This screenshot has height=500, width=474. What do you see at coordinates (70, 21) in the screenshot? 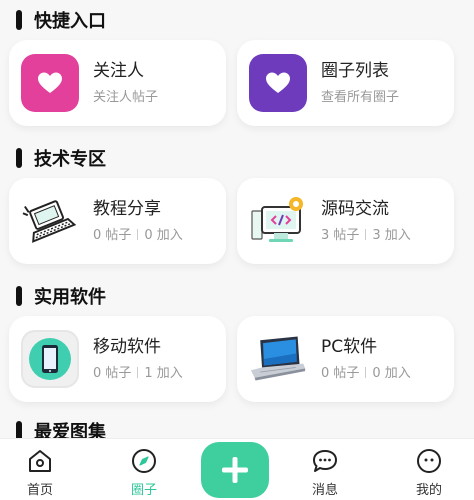
I see `section-title-text: 快捷入口` at bounding box center [70, 21].